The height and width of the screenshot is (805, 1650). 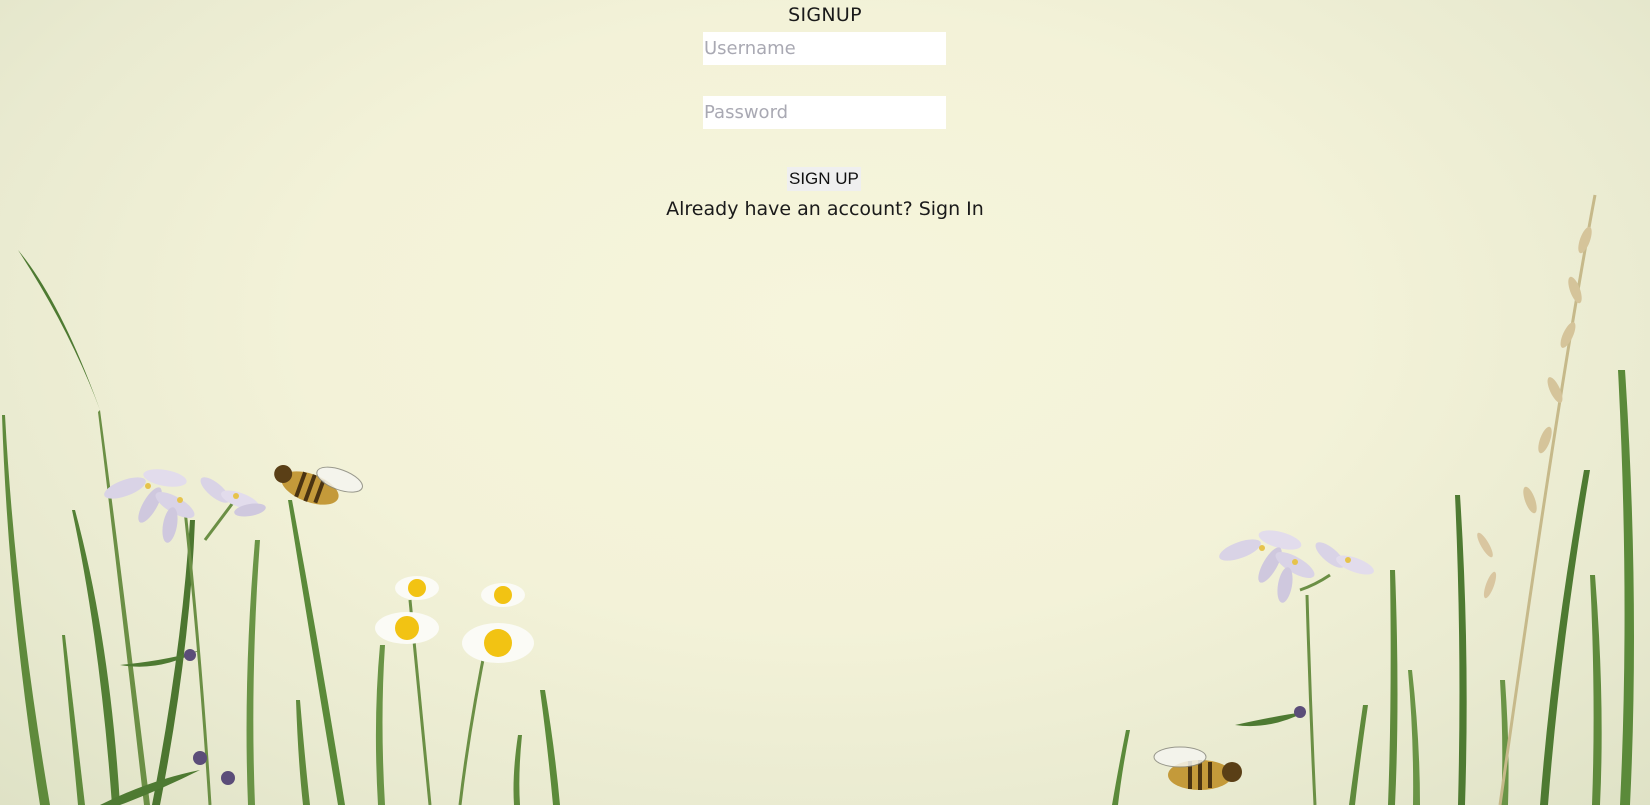 What do you see at coordinates (454, 619) in the screenshot?
I see `daisies` at bounding box center [454, 619].